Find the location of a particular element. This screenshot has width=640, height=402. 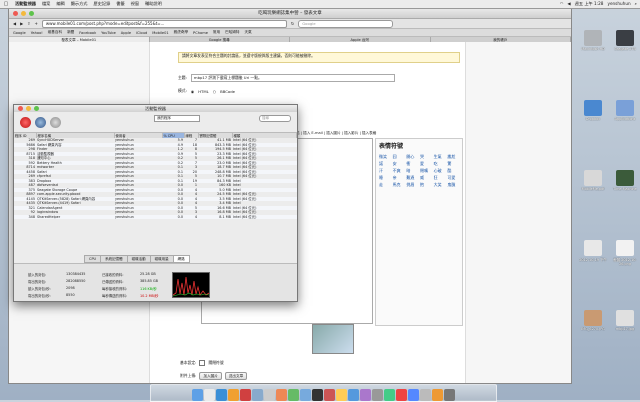

sample-process-icon is located at coordinates (55, 122).